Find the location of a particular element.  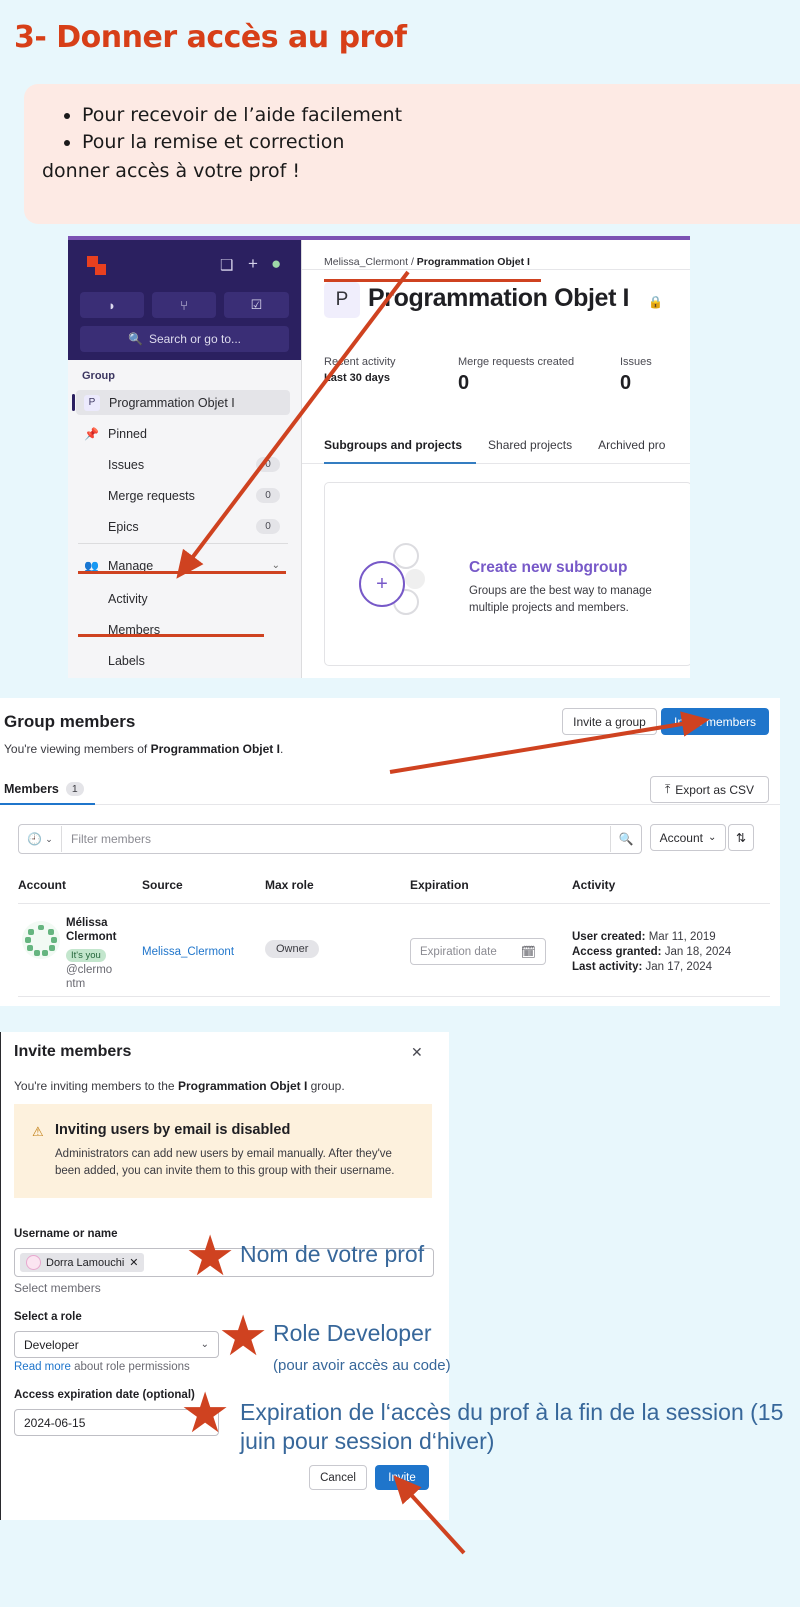

tab-active-underline is located at coordinates (400, 463).